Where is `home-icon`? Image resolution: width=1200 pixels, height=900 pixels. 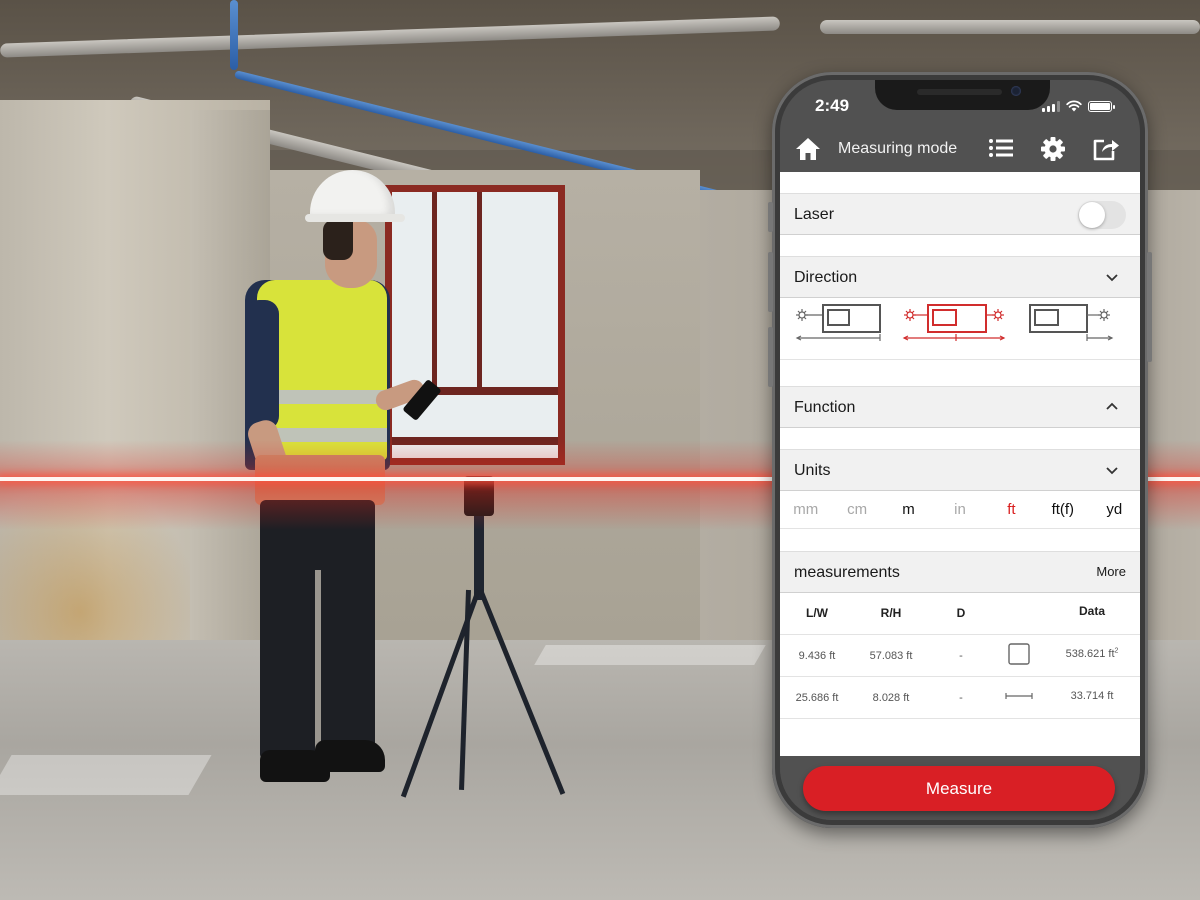 home-icon is located at coordinates (808, 149).